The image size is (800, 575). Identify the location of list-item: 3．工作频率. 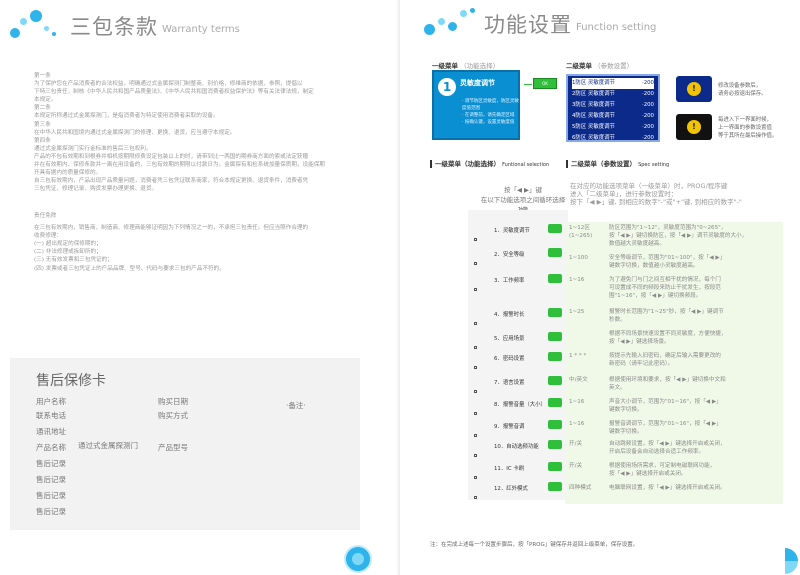
(518, 285).